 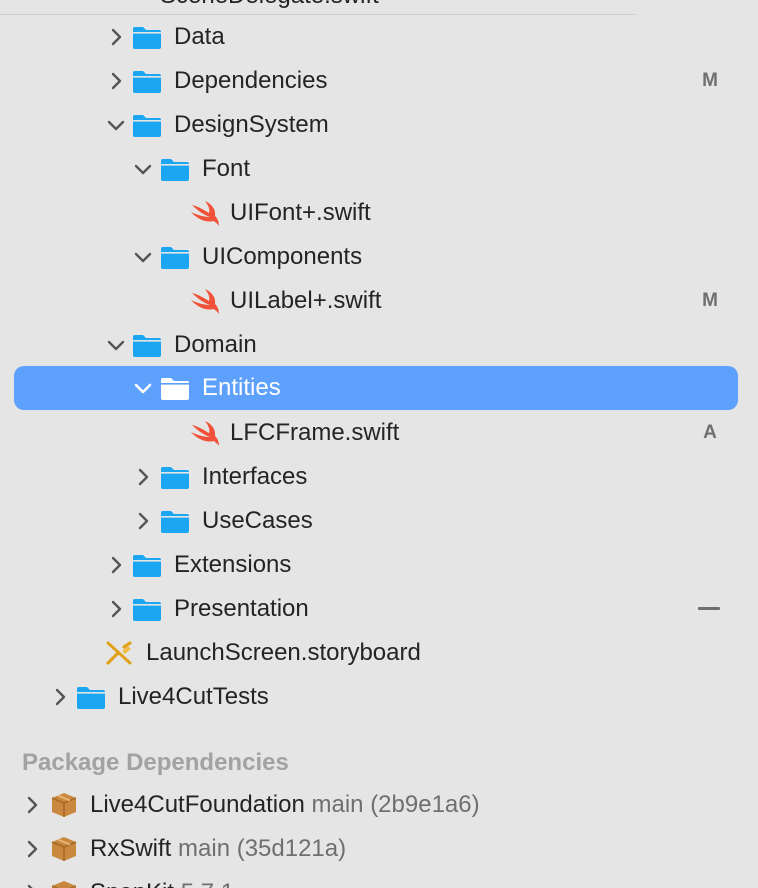 I want to click on tree-item-uifont-swift: UIFont+.swift, so click(x=379, y=213).